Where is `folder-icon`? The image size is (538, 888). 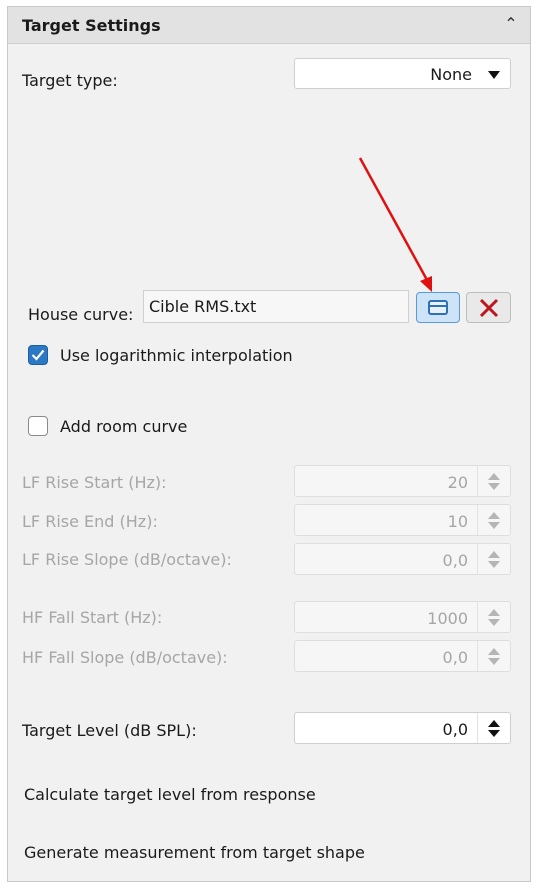 folder-icon is located at coordinates (438, 307).